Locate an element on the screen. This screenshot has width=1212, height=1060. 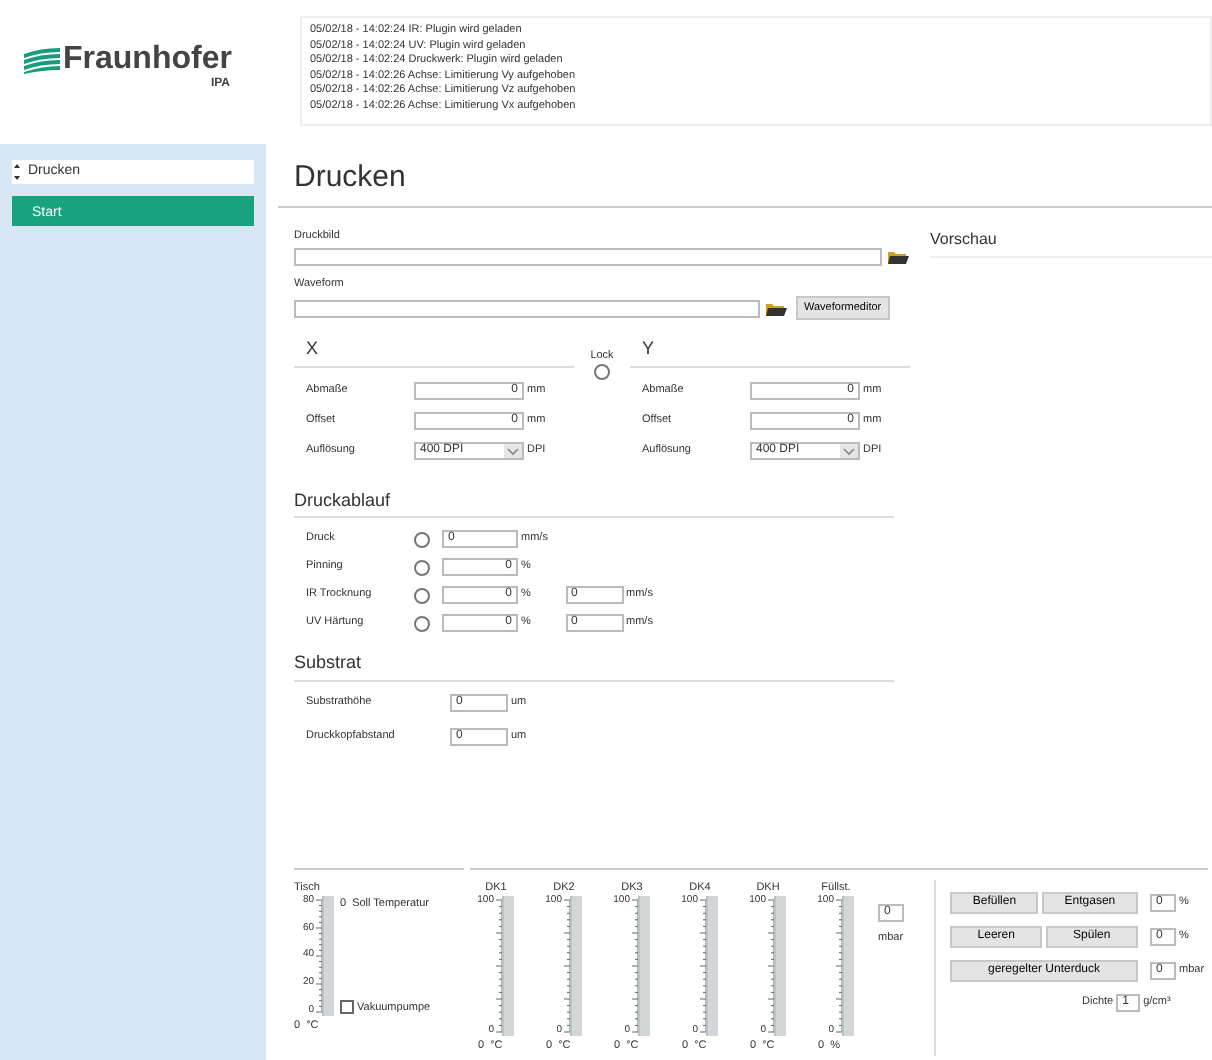
lock-toggle is located at coordinates (602, 372).